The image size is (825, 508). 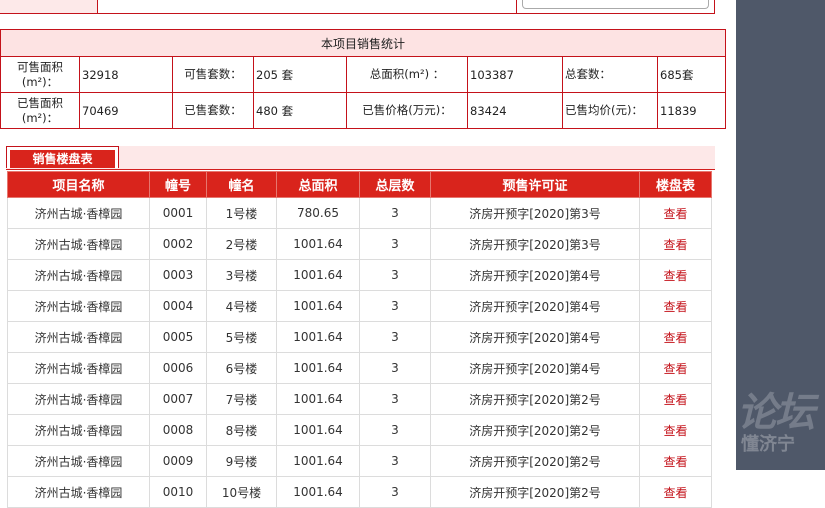 I want to click on stats-header: 本项目销售统计, so click(x=363, y=43).